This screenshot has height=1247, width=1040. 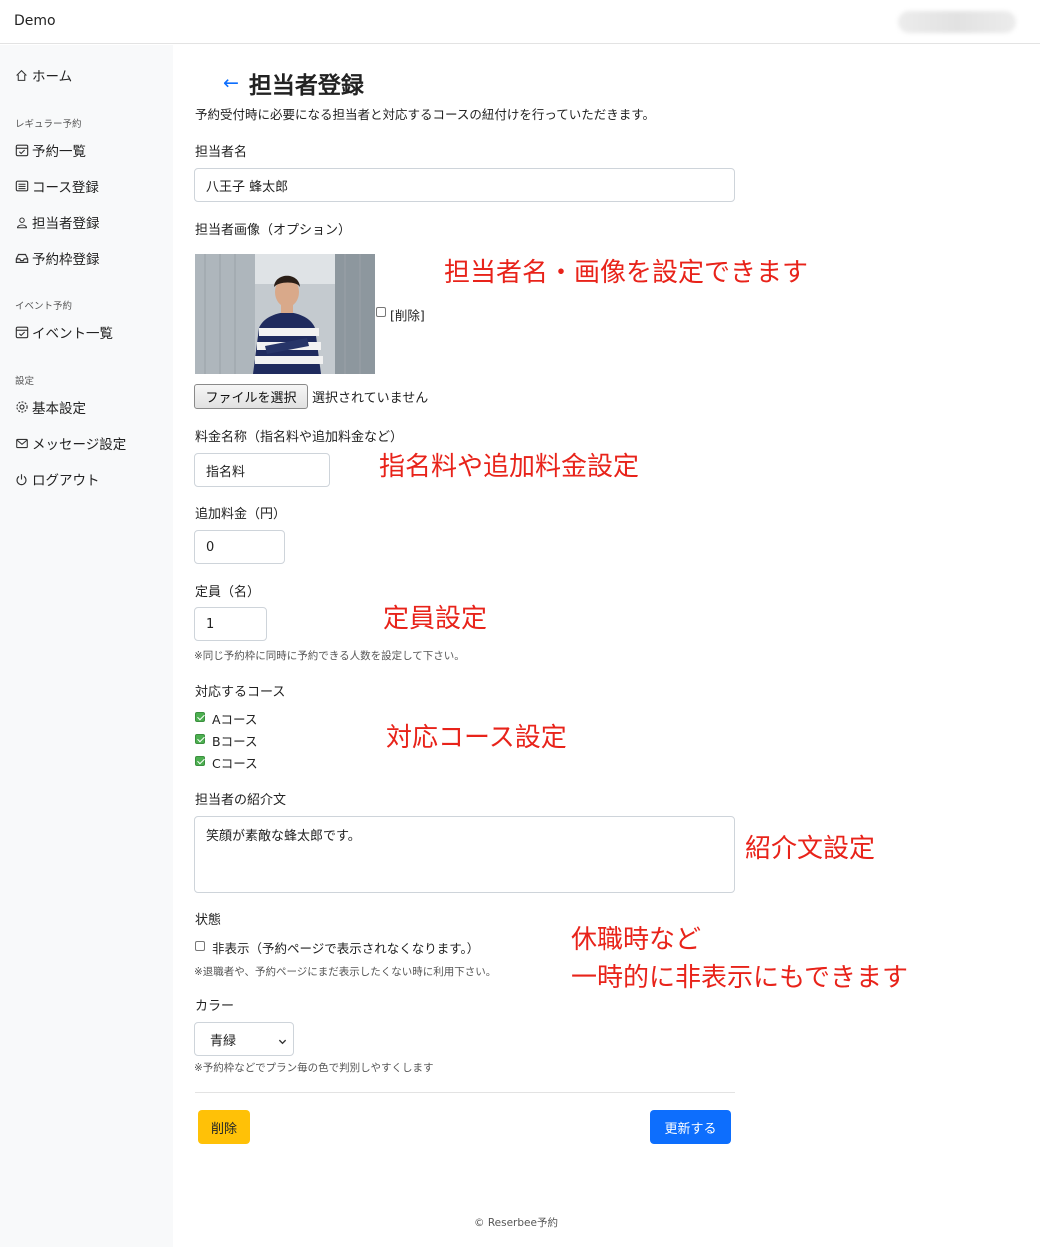 What do you see at coordinates (200, 717) in the screenshot?
I see `course-a-checkbox` at bounding box center [200, 717].